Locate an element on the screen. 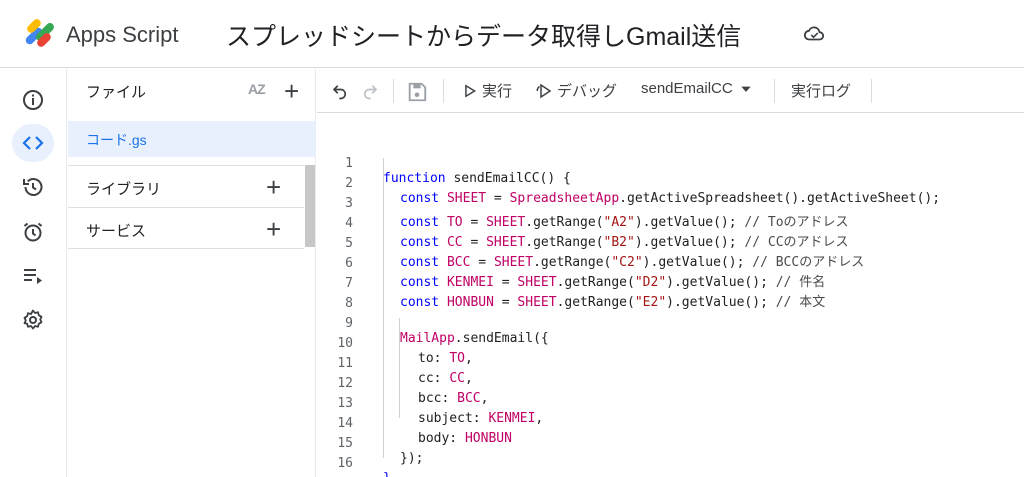 The height and width of the screenshot is (477, 1024). execution-log-label: 実行ログ is located at coordinates (821, 91).